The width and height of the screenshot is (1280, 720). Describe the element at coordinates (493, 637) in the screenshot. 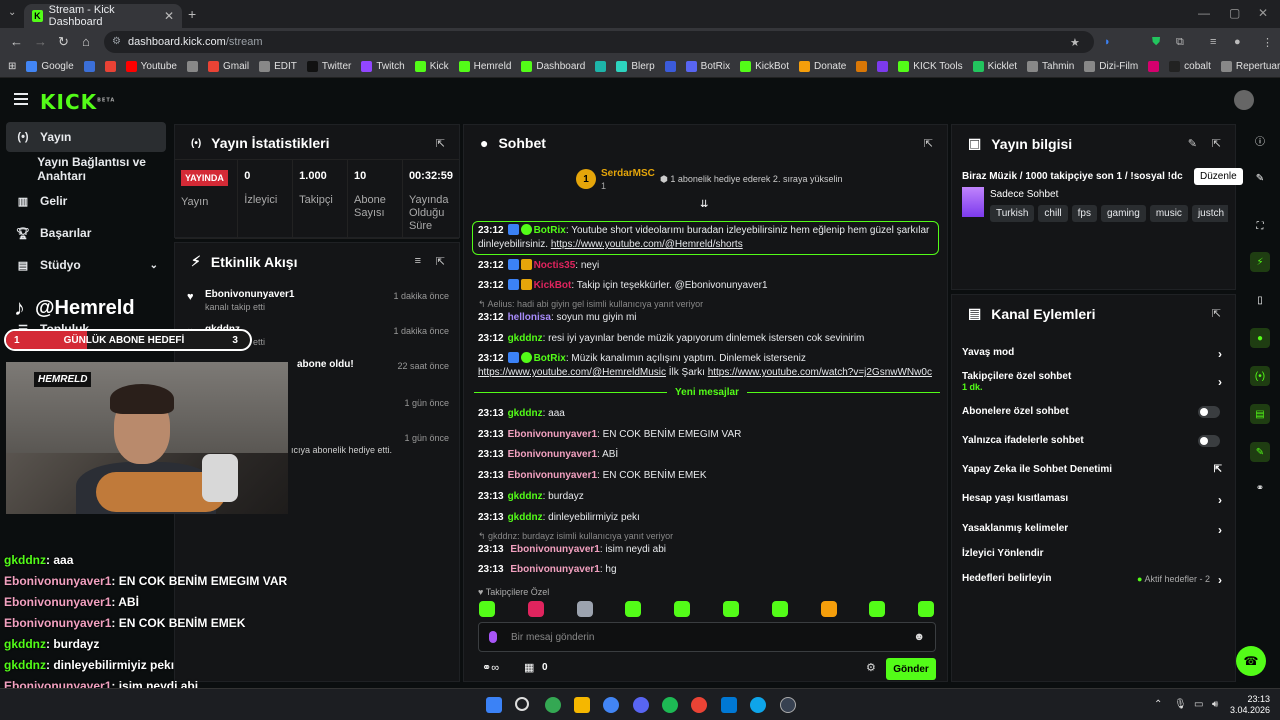

I see `microphone-icon` at that location.